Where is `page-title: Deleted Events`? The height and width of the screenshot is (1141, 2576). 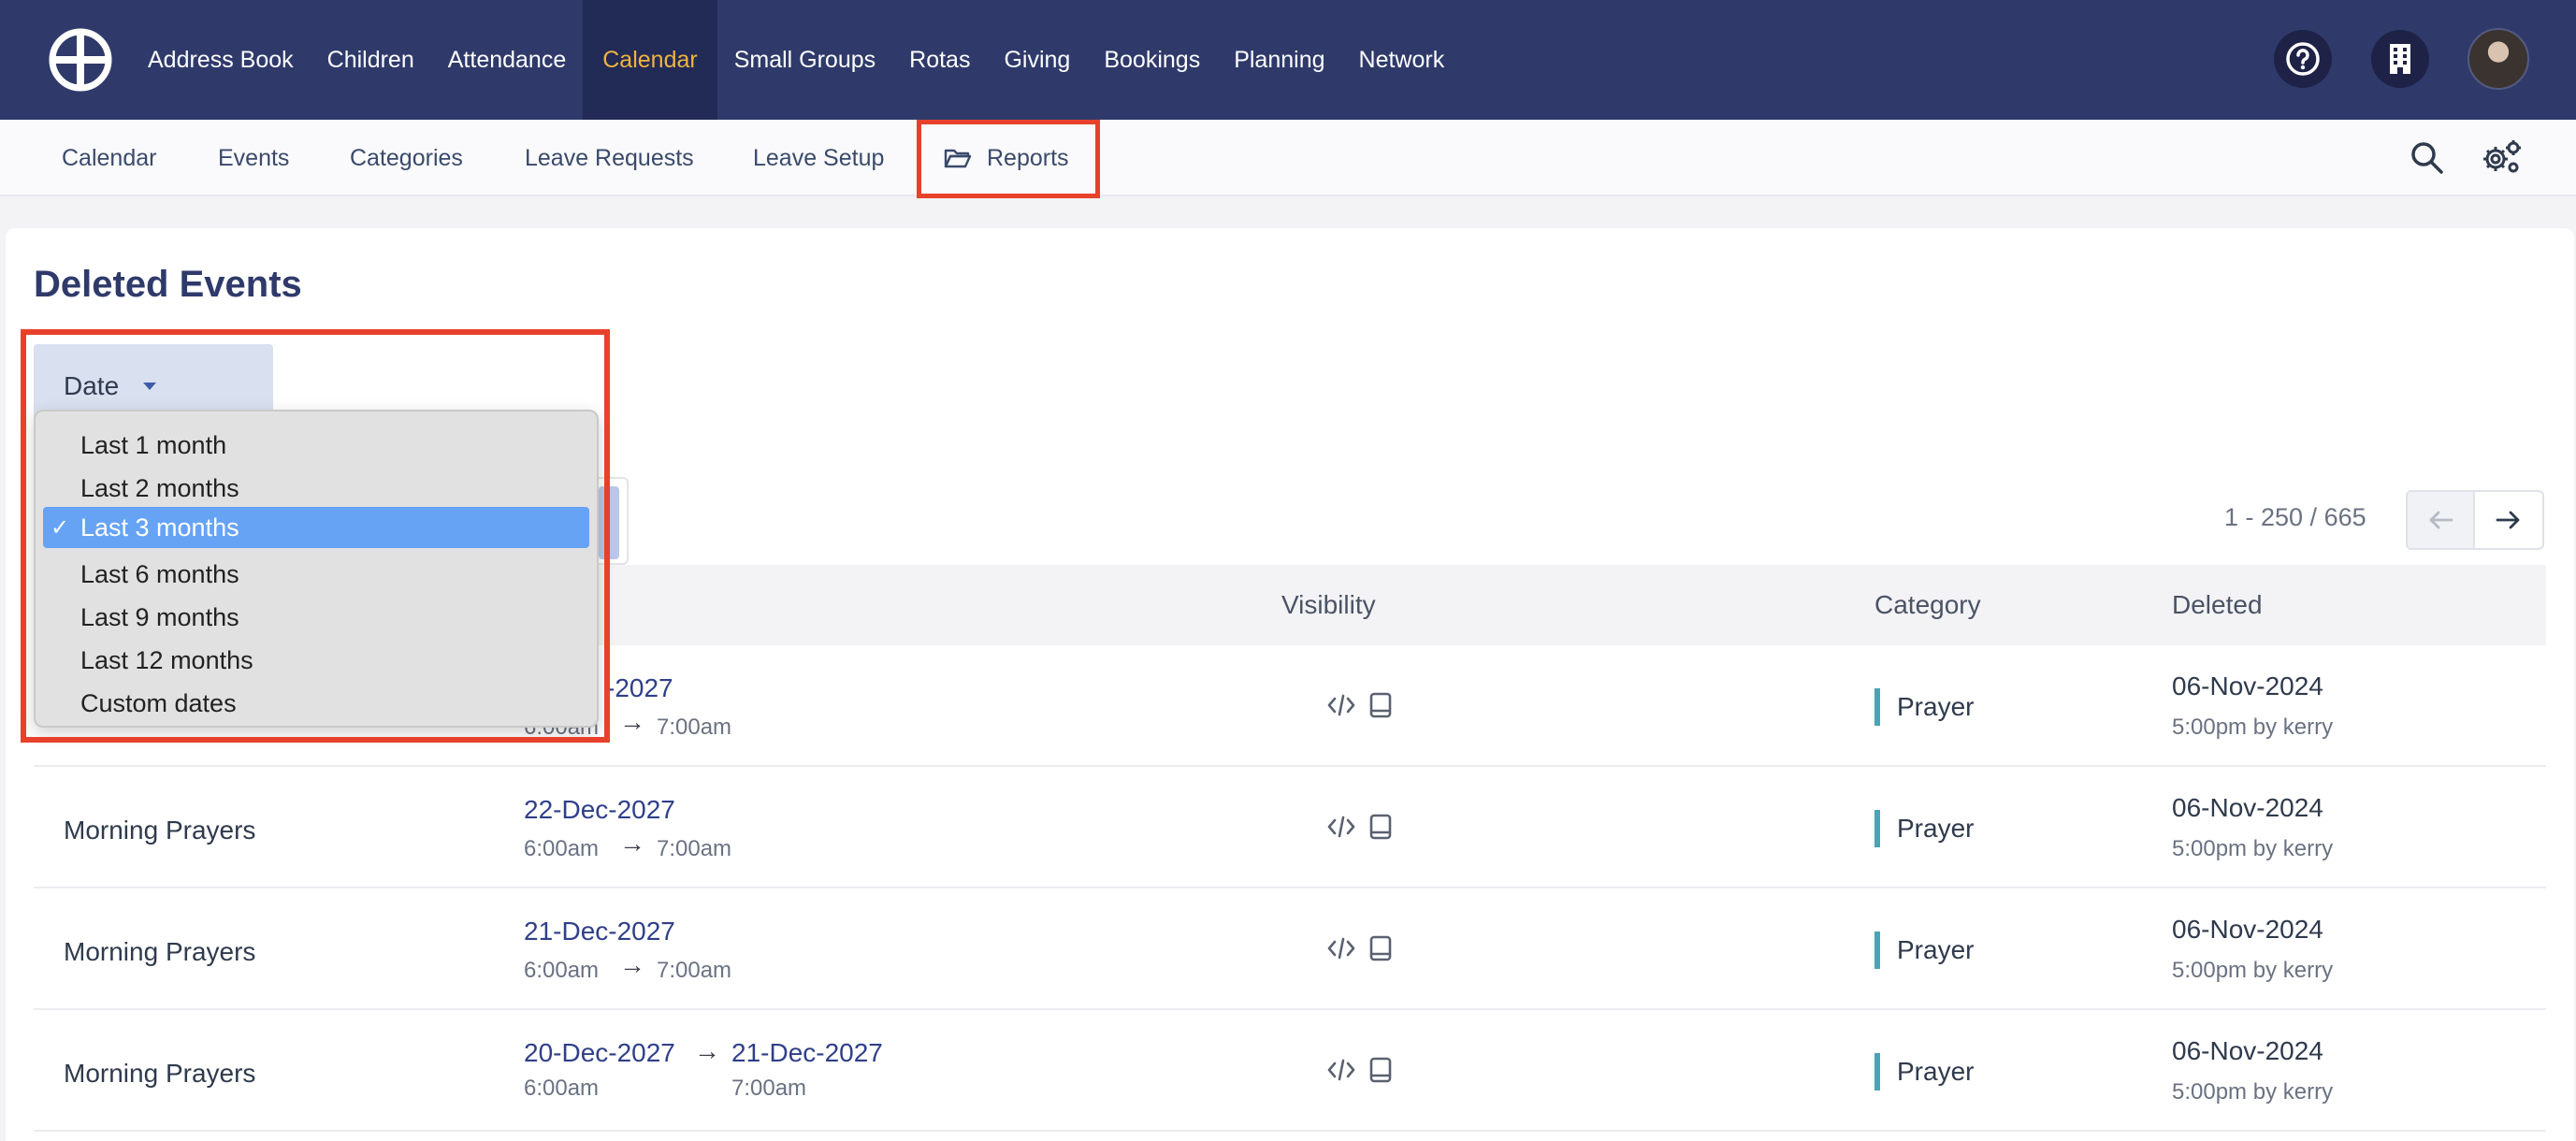
page-title: Deleted Events is located at coordinates (168, 284).